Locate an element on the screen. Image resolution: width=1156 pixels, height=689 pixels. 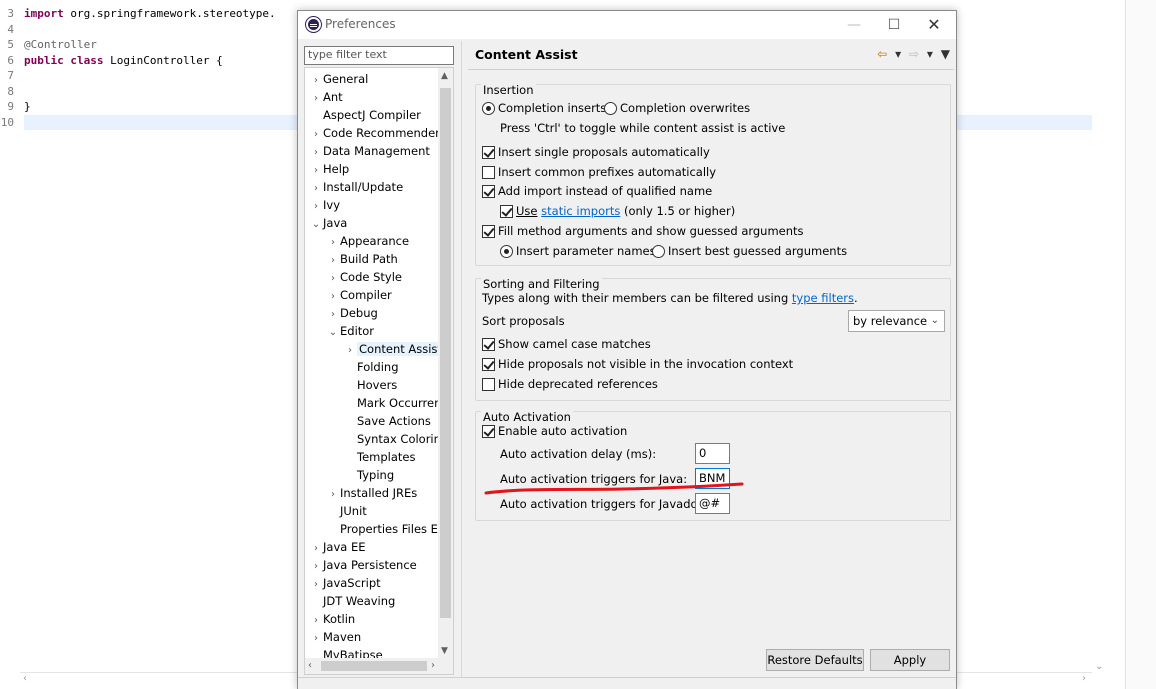
tree-item: AspectJ Compiler is located at coordinates (365, 115).